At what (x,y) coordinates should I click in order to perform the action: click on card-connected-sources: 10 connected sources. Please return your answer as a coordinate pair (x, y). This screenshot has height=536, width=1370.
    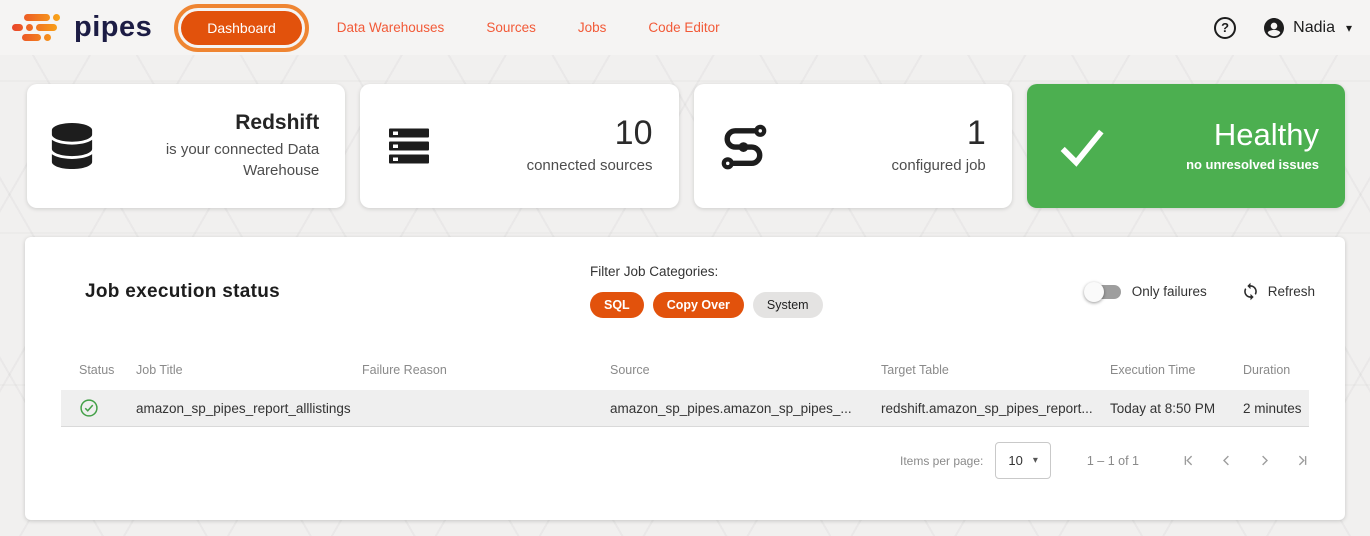
    Looking at the image, I should click on (519, 146).